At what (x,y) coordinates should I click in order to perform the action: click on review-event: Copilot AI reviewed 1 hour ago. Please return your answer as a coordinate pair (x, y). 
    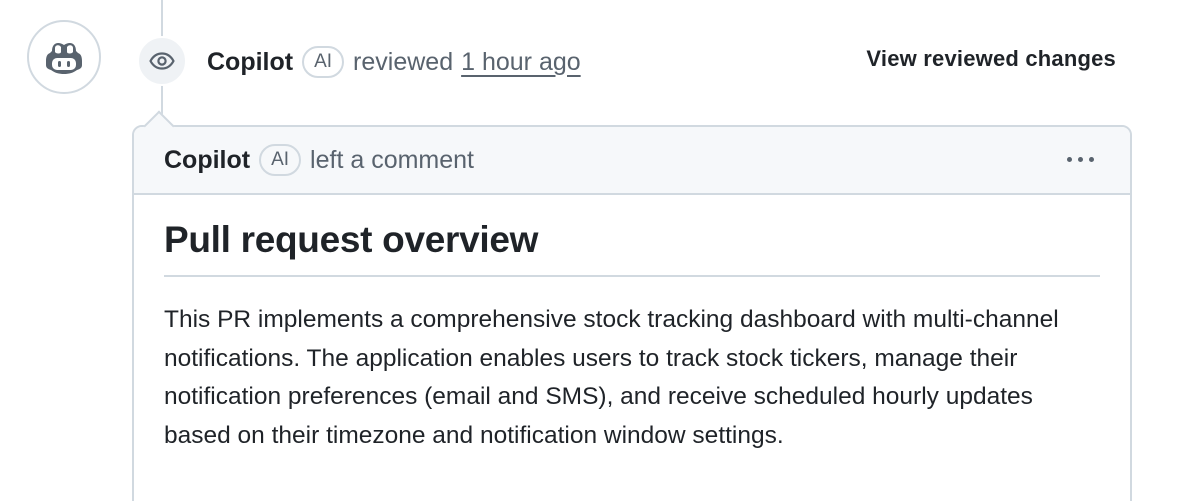
    Looking at the image, I should click on (394, 62).